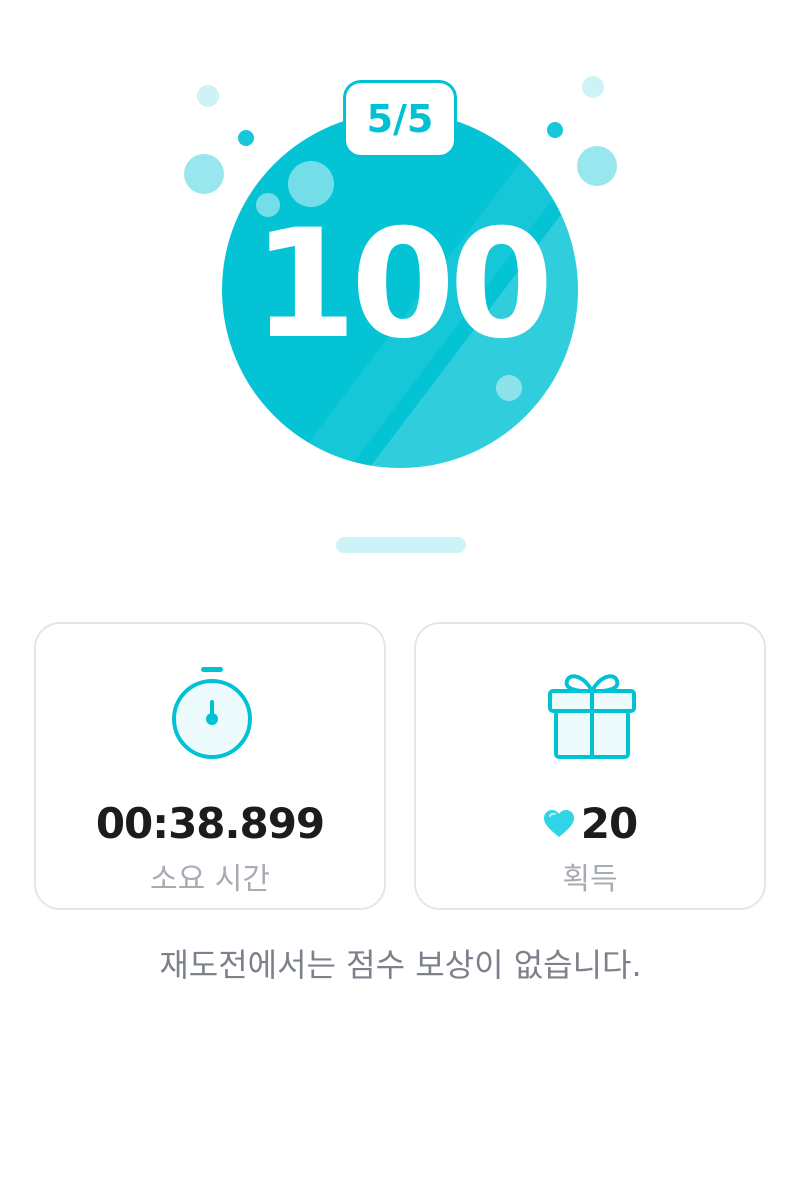  I want to click on reward-value-row: 20, so click(590, 824).